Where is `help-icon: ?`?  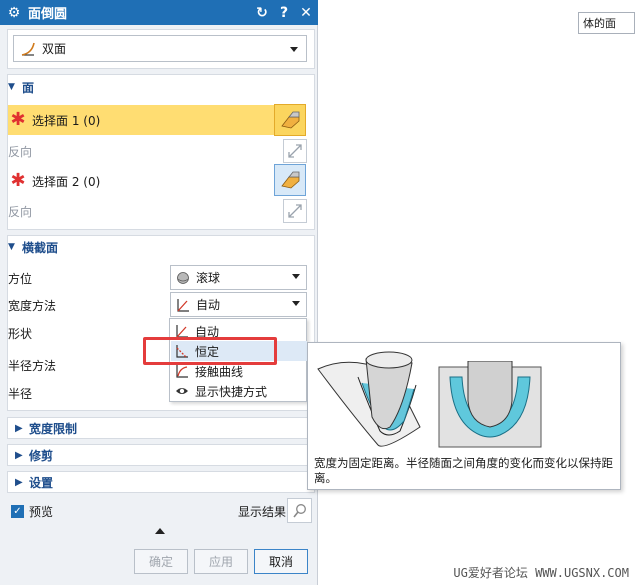
help-icon: ? is located at coordinates (284, 13).